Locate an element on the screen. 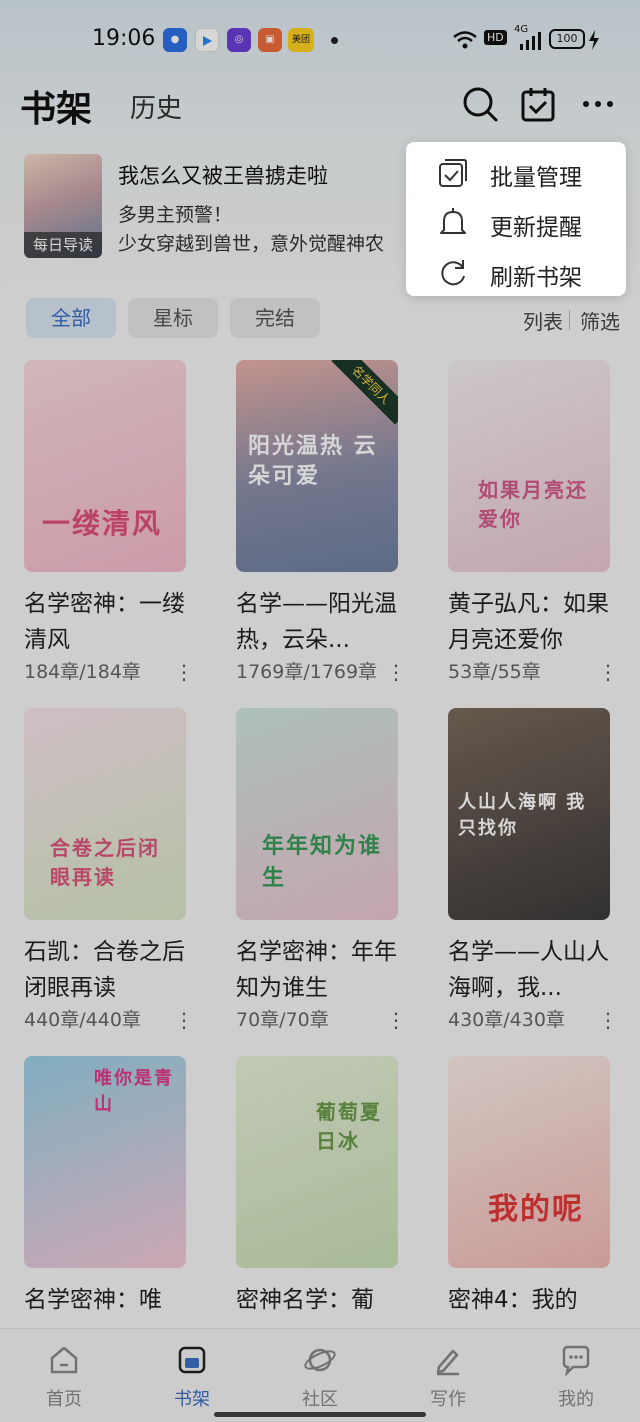 Image resolution: width=640 pixels, height=1422 pixels. refresh-icon is located at coordinates (453, 273).